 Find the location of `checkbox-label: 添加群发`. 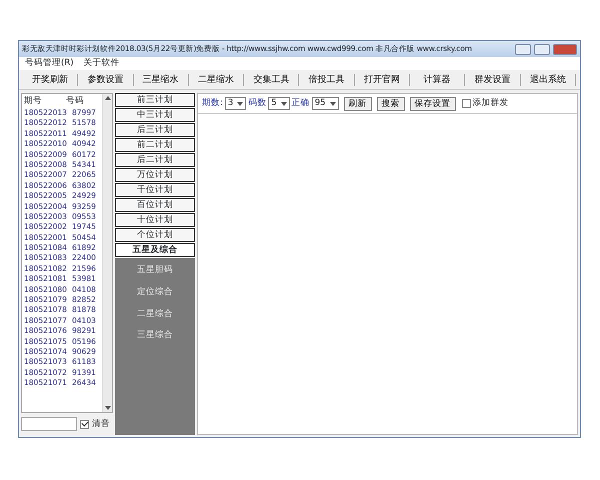

checkbox-label: 添加群发 is located at coordinates (490, 103).